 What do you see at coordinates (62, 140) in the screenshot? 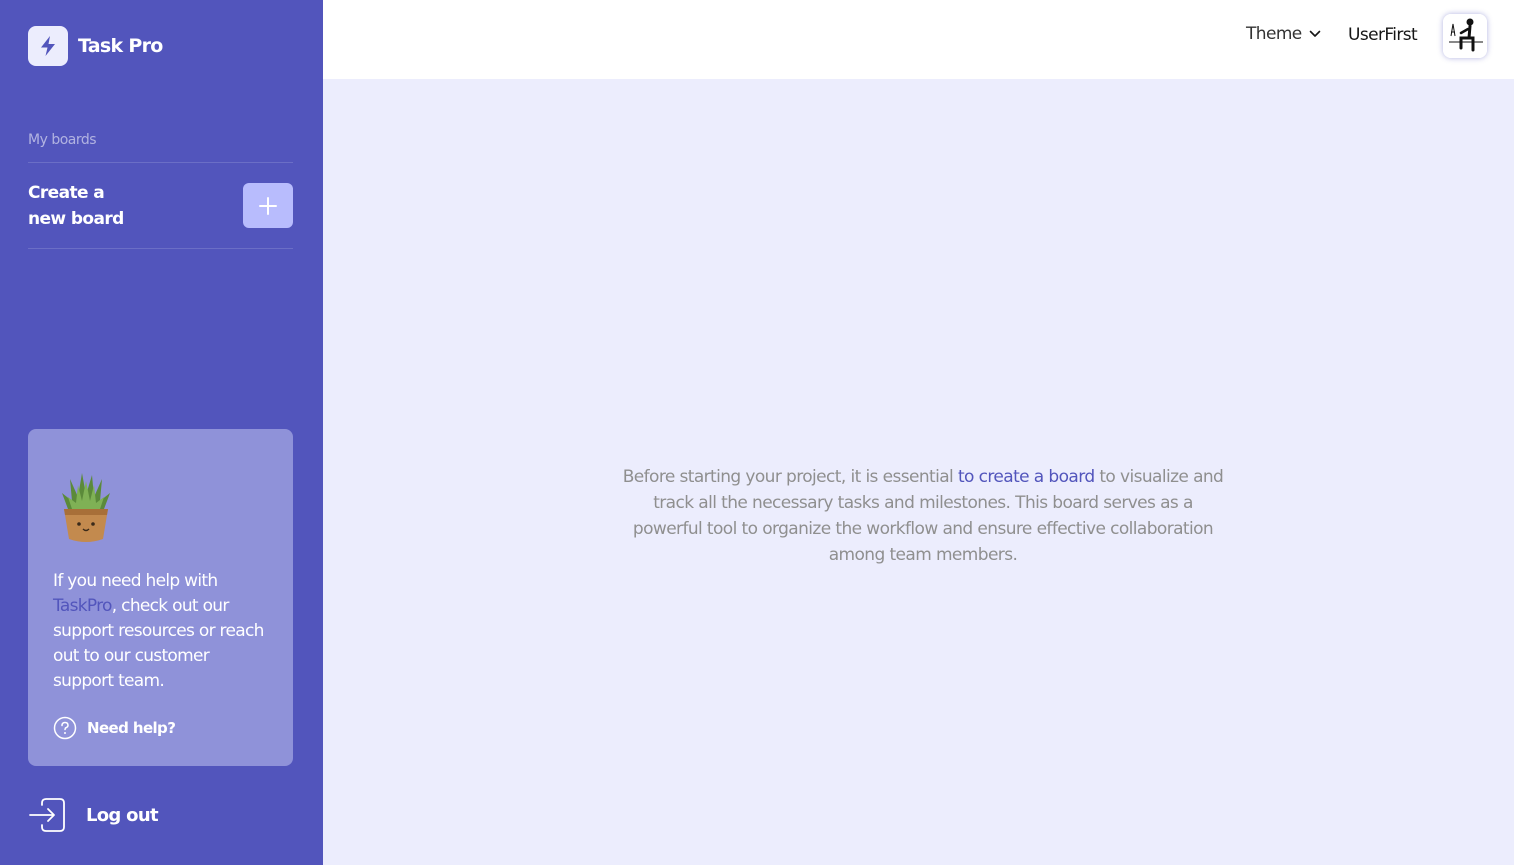
I see `my-boards-heading: My boards` at bounding box center [62, 140].